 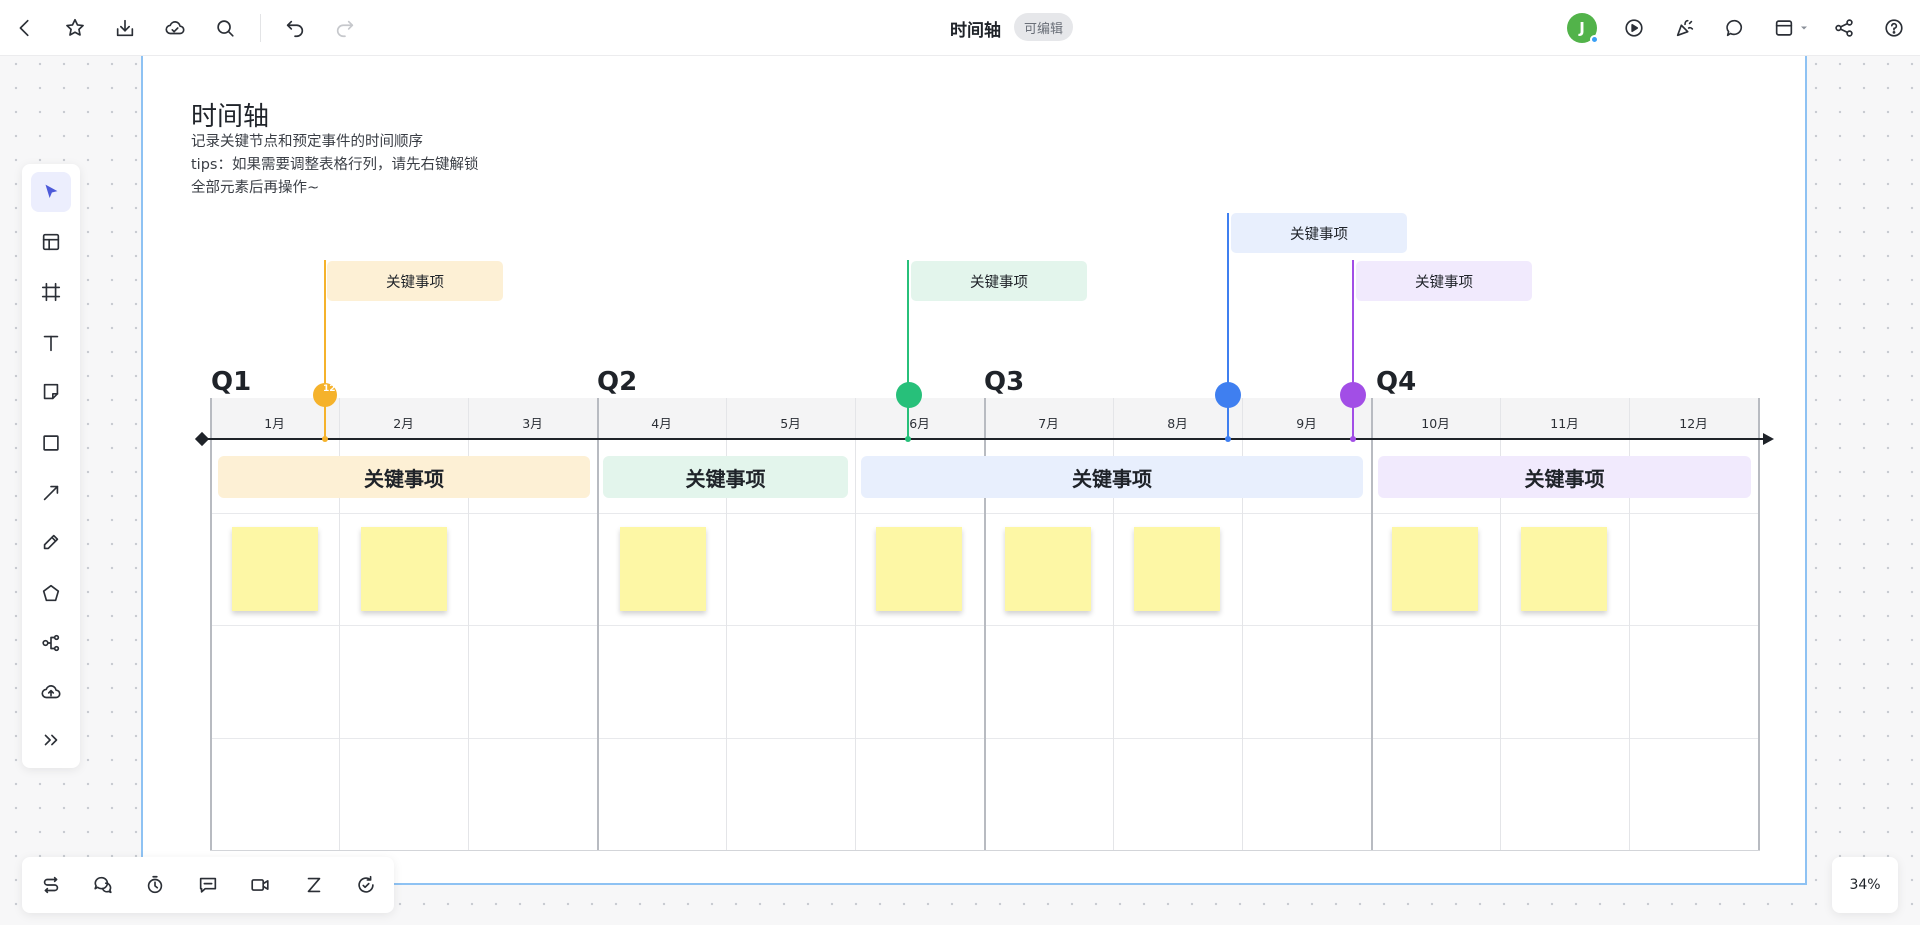 I want to click on mindmap-icon, so click(x=51, y=643).